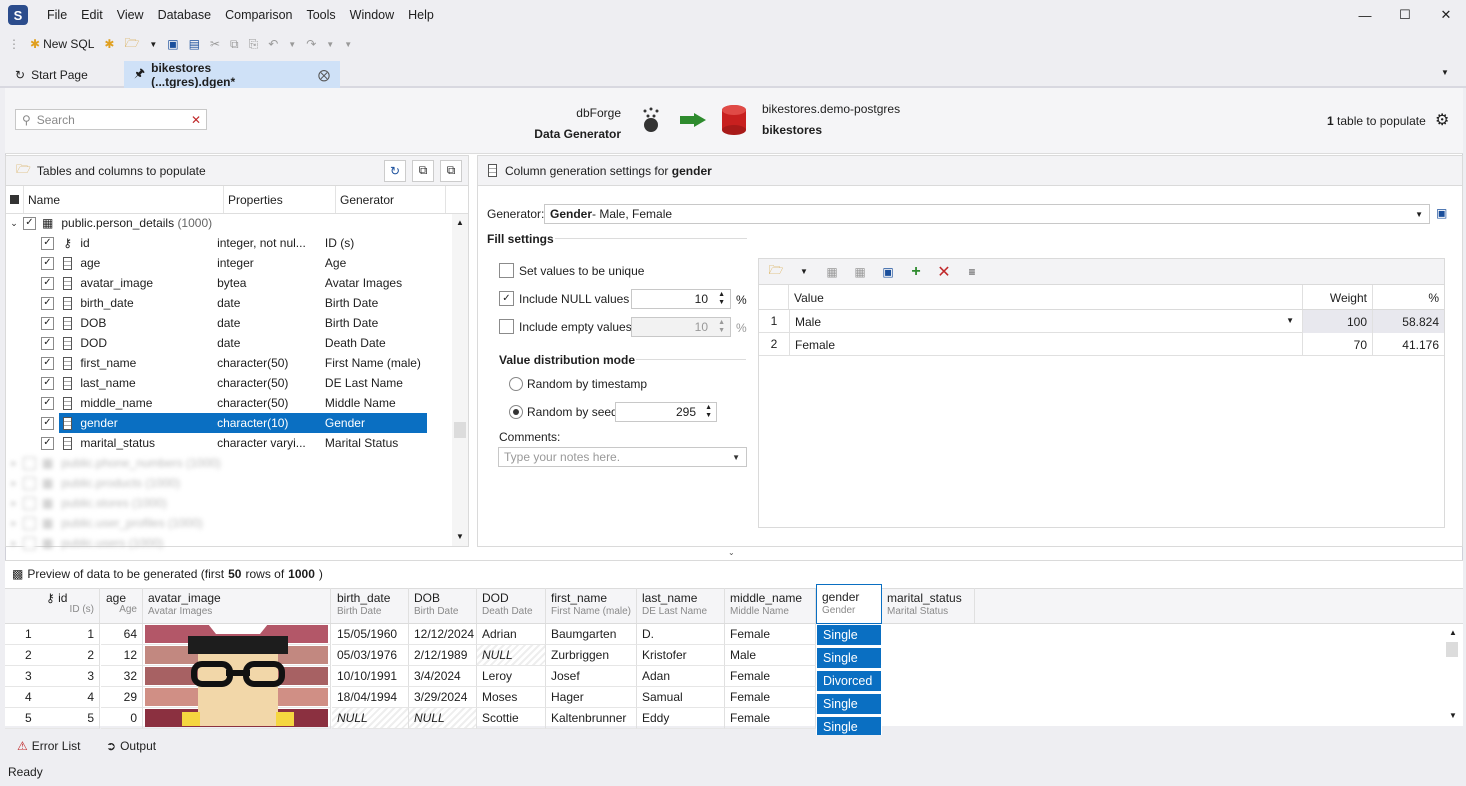 The image size is (1466, 786). Describe the element at coordinates (215, 503) in the screenshot. I see `table-row-blurred: ▸ ▦ public.stores (1000)` at that location.